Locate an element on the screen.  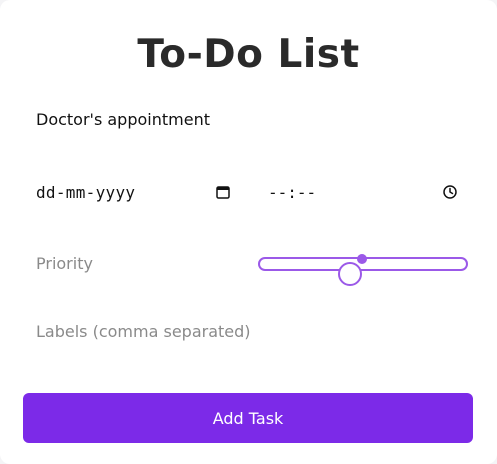
priority-slider-thumb is located at coordinates (350, 274).